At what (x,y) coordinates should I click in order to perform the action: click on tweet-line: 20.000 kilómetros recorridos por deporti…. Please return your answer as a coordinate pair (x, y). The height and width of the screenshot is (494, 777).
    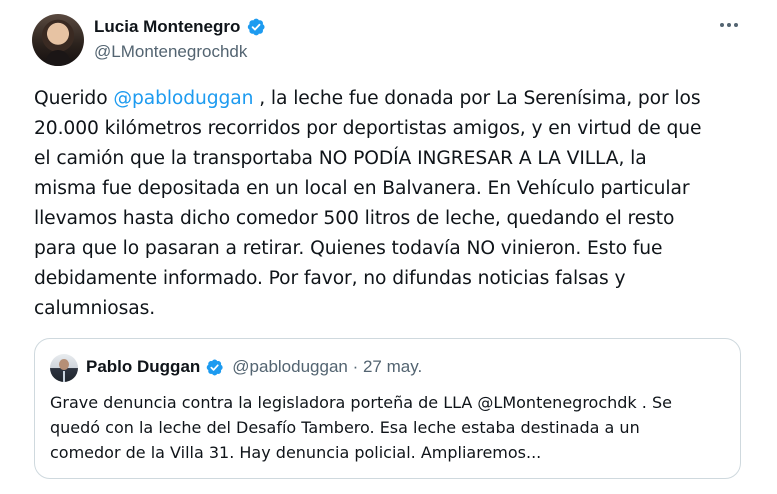
    Looking at the image, I should click on (368, 128).